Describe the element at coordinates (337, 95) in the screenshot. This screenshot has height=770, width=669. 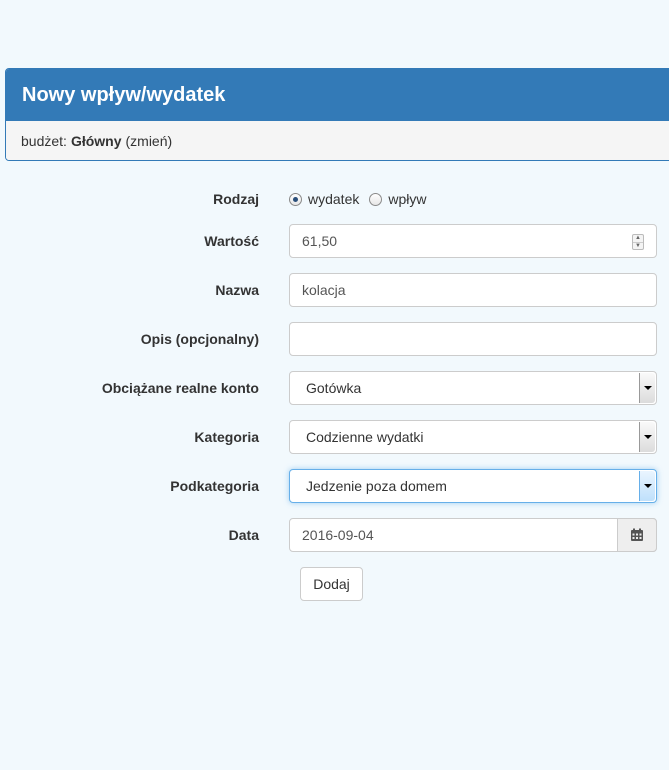
I see `page-title: Nowy wpływ/wydatek` at that location.